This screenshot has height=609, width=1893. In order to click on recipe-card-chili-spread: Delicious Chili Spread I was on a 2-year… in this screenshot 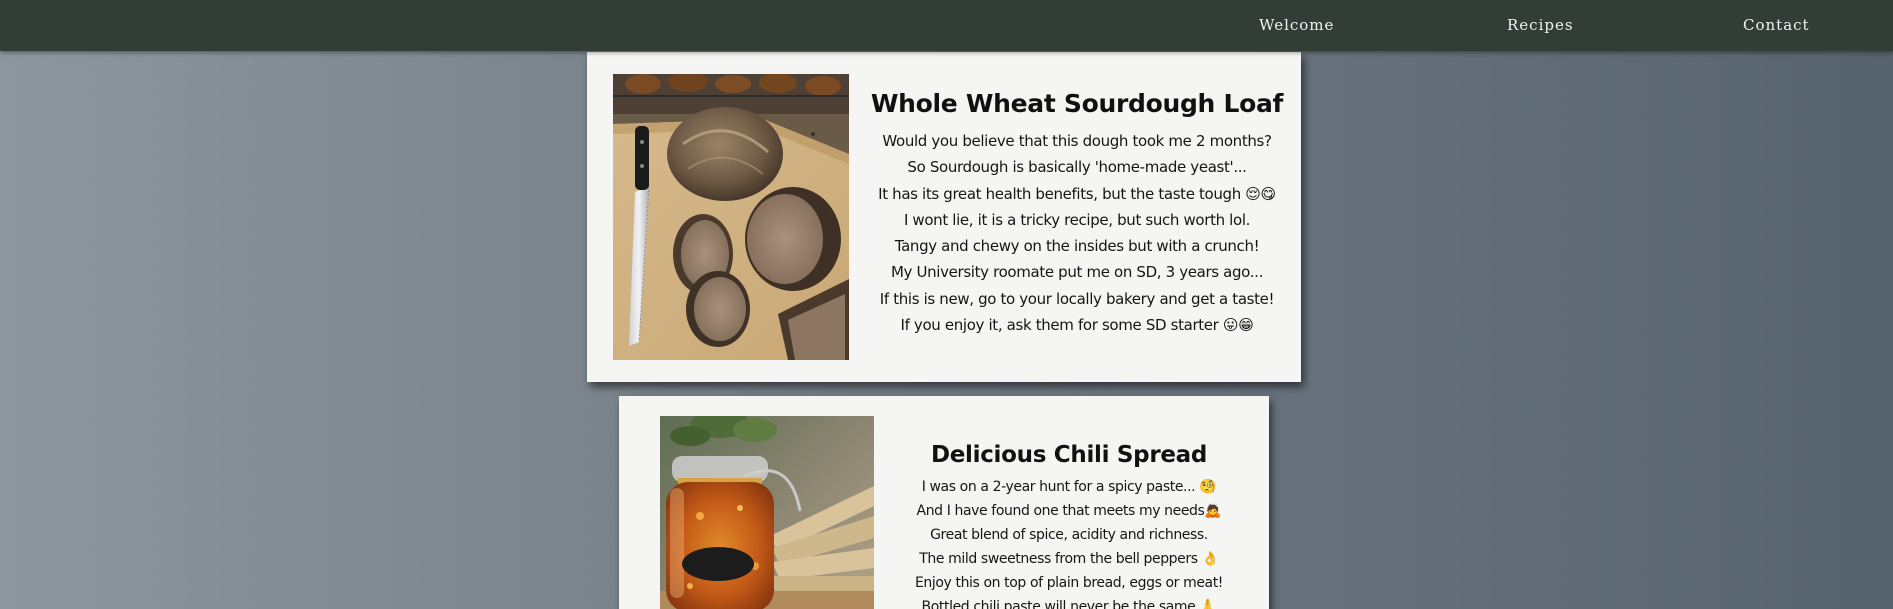, I will do `click(944, 502)`.